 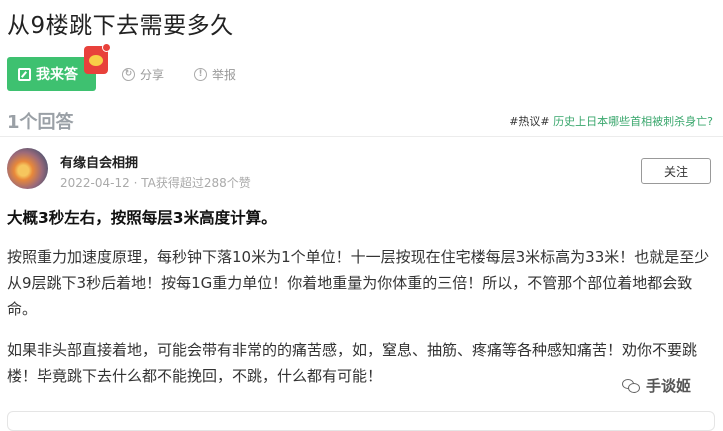 I want to click on report-icon: !, so click(x=200, y=74).